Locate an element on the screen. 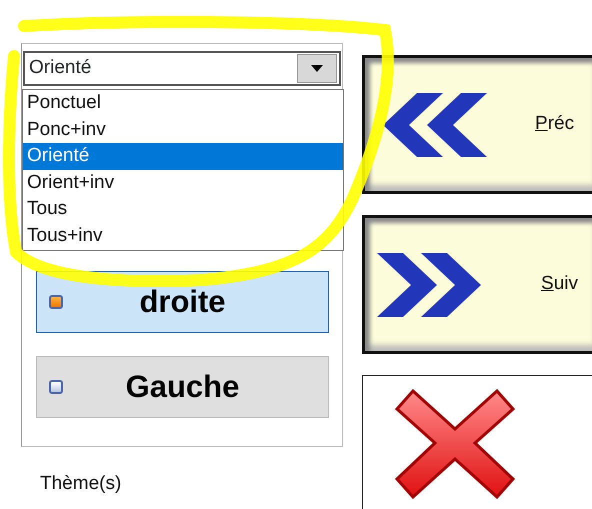 The height and width of the screenshot is (509, 592). dropdown-arrow-button is located at coordinates (317, 68).